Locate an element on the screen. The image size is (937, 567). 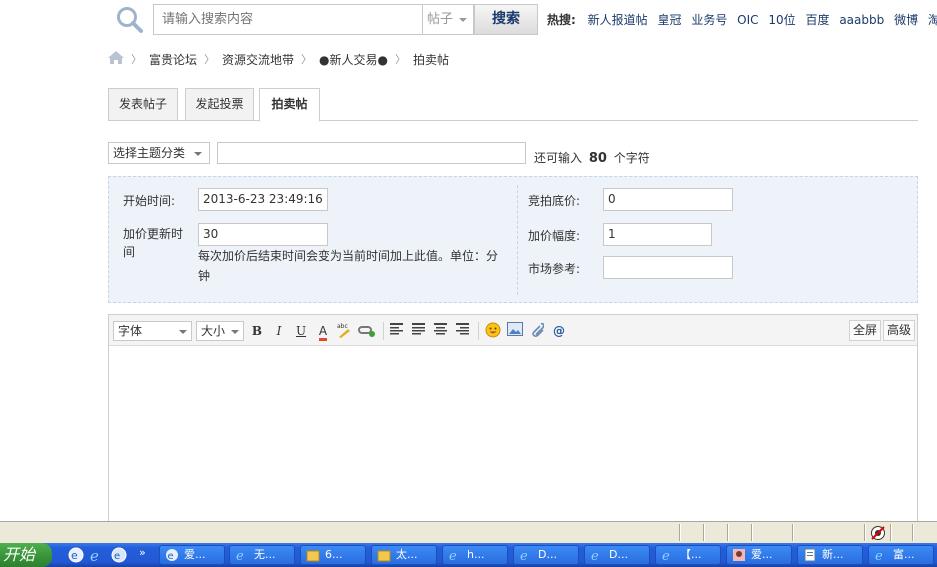
advanced-button: 高级 is located at coordinates (899, 330).